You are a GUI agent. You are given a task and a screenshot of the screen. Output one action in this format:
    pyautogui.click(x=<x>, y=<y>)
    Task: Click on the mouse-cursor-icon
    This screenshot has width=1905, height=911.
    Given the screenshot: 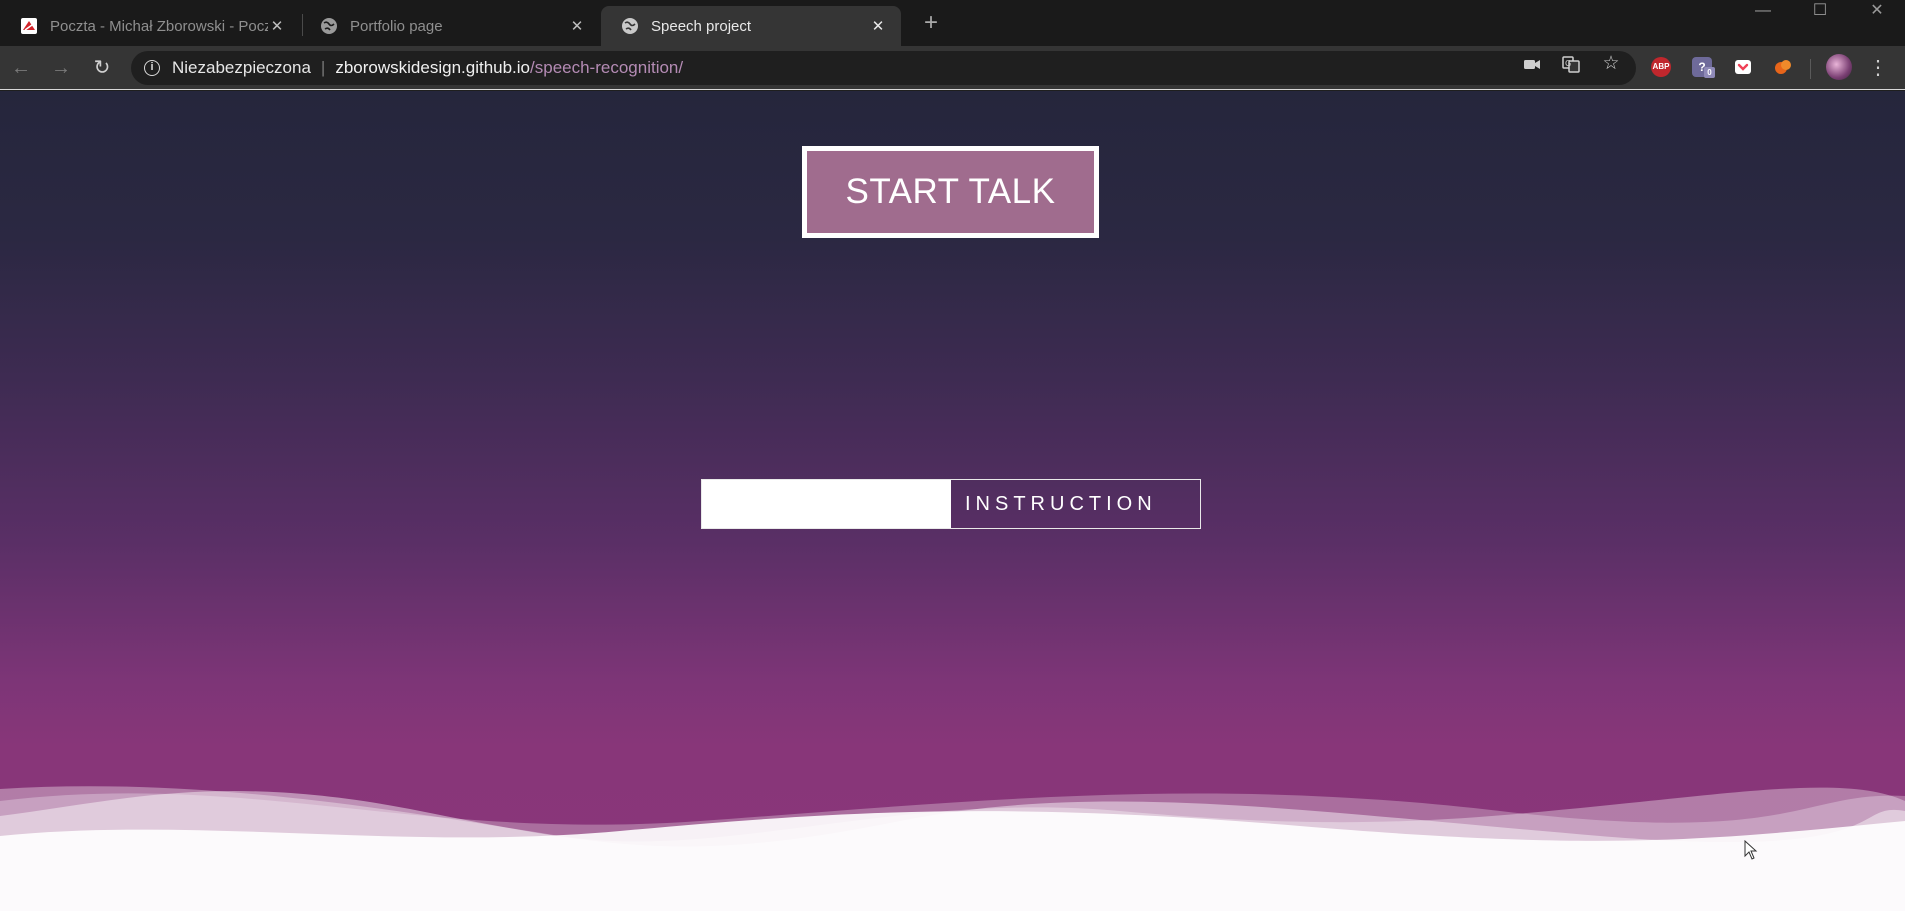 What is the action you would take?
    pyautogui.click(x=1751, y=850)
    